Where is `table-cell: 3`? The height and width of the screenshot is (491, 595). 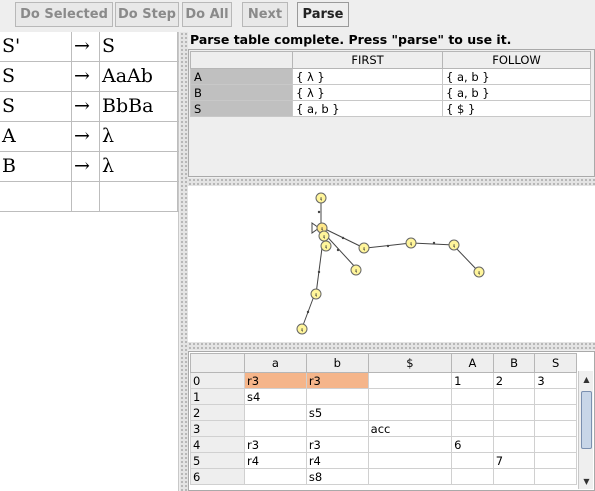 table-cell: 3 is located at coordinates (555, 380).